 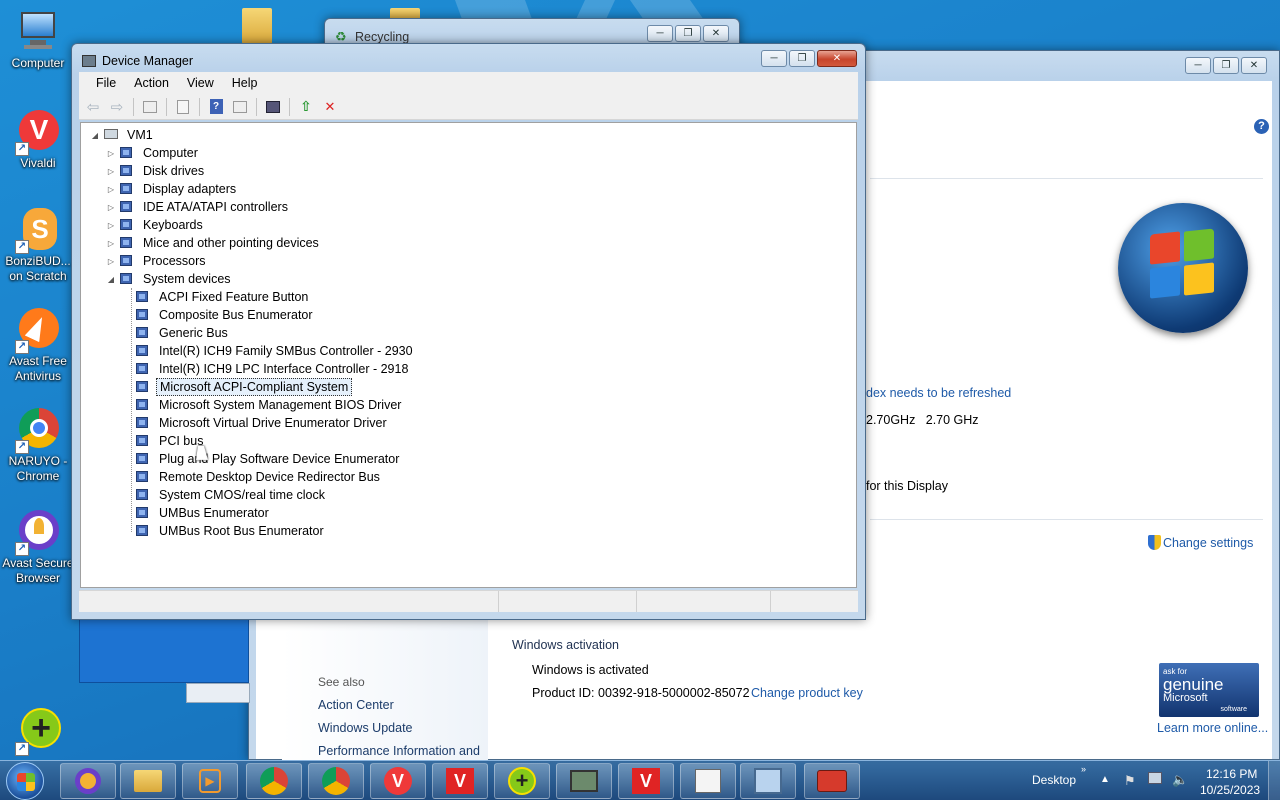 What do you see at coordinates (88, 781) in the screenshot?
I see `taskbar-avast-browser` at bounding box center [88, 781].